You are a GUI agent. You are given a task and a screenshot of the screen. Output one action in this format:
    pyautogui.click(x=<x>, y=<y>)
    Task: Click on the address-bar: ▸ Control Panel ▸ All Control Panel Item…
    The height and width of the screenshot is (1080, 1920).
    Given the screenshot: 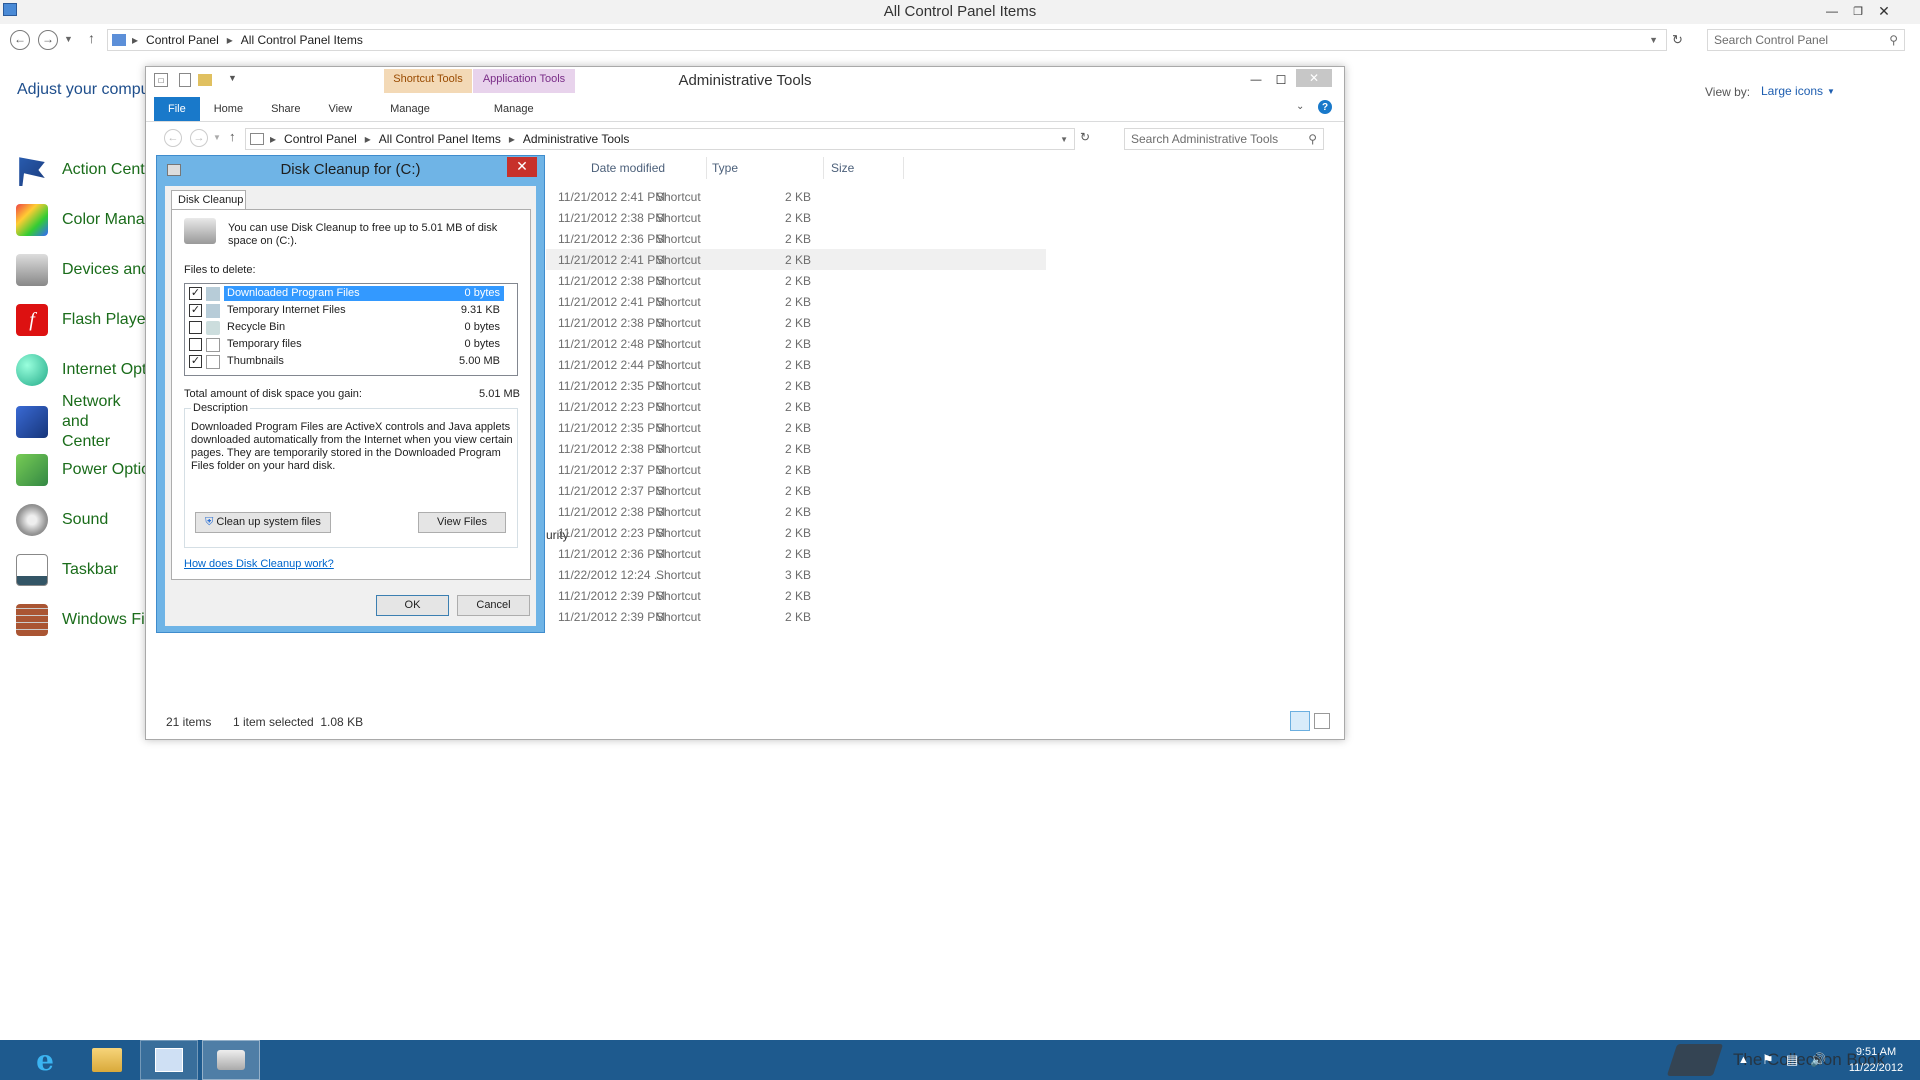 What is the action you would take?
    pyautogui.click(x=887, y=40)
    